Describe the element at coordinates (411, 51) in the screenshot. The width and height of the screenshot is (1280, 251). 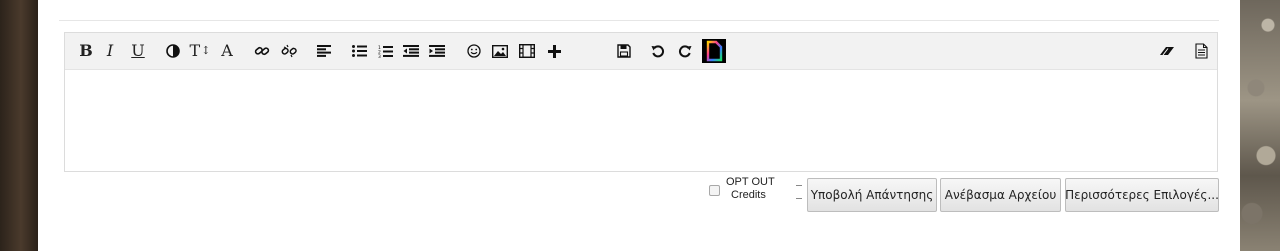
I see `outdent-icon` at that location.